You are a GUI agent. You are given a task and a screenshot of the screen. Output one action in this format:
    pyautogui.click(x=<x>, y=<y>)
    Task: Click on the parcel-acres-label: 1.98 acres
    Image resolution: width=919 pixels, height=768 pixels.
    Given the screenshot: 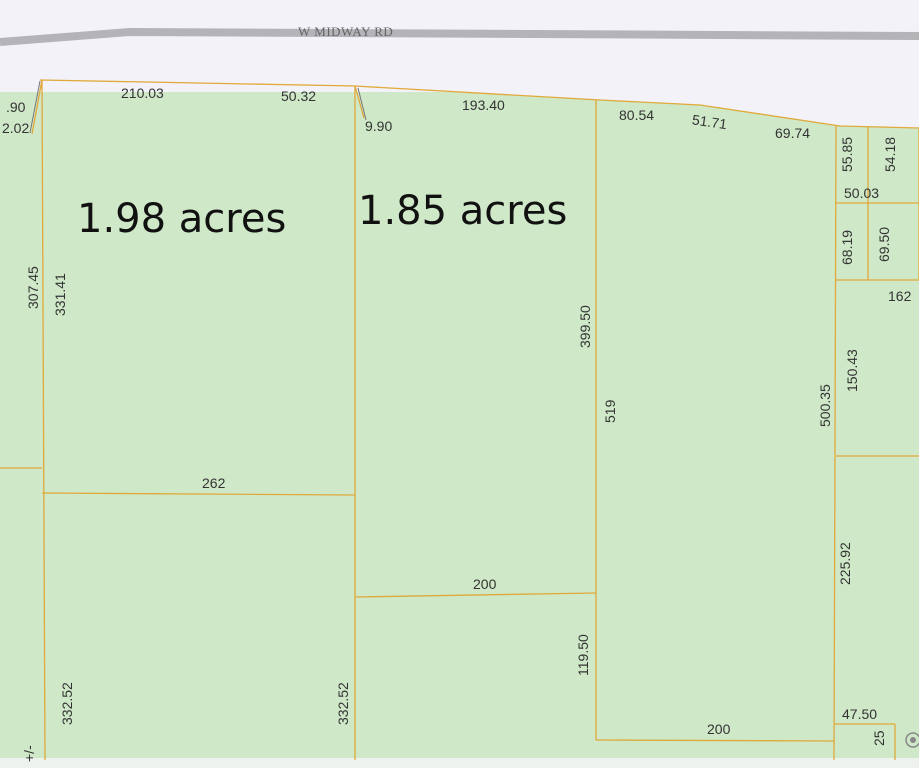 What is the action you would take?
    pyautogui.click(x=181, y=219)
    